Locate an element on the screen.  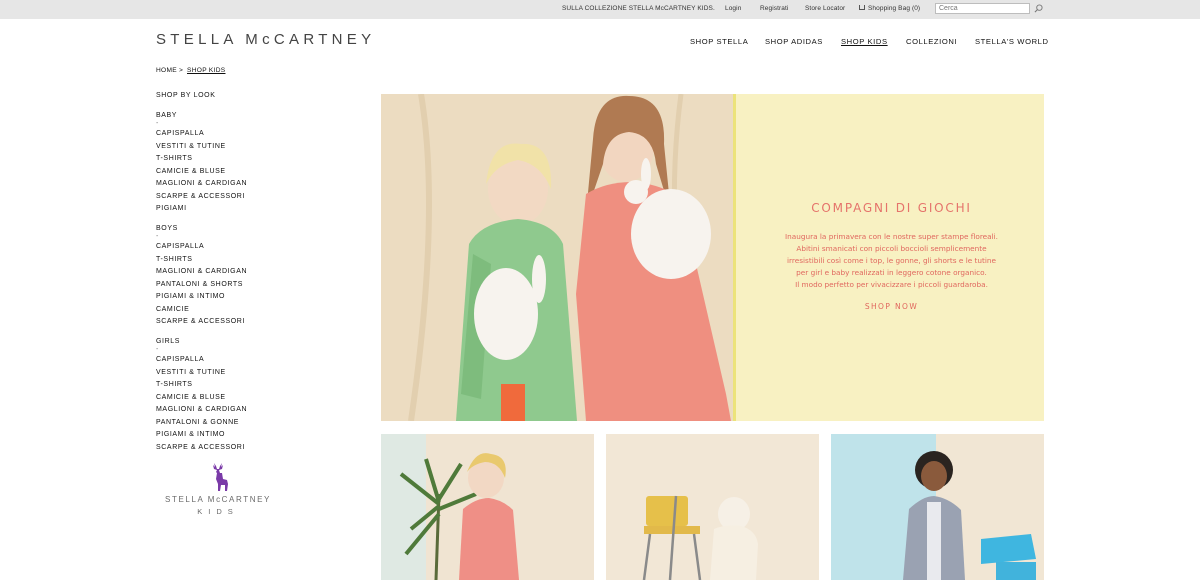
search-icon is located at coordinates (1038, 8).